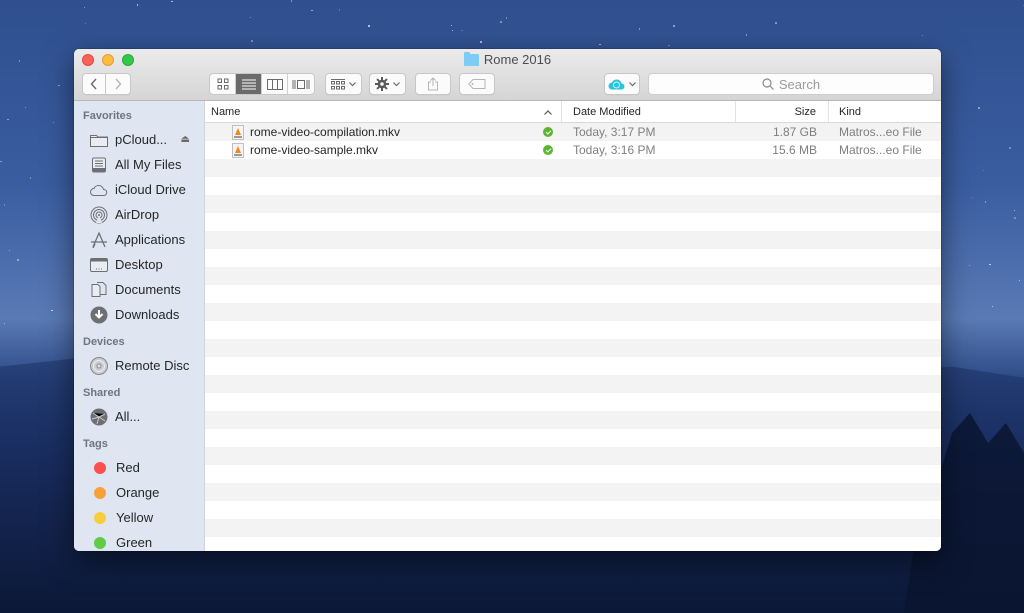  I want to click on sidebar-tag-red: Red, so click(139, 467).